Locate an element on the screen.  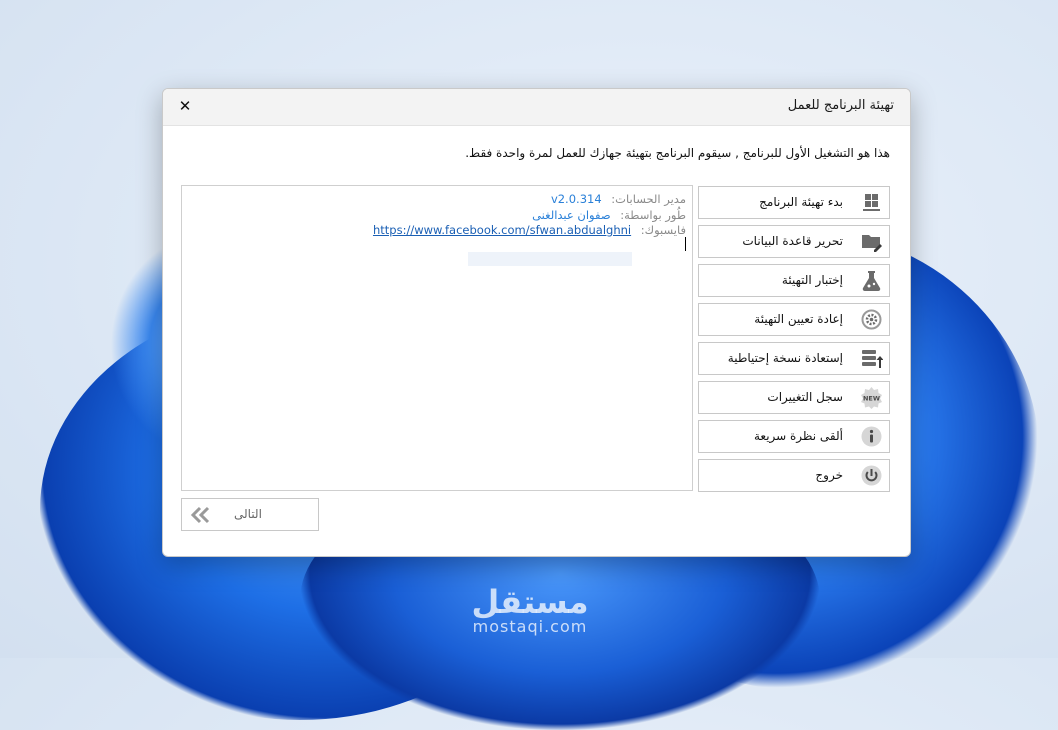
version-value: v2.0.314 is located at coordinates (576, 199).